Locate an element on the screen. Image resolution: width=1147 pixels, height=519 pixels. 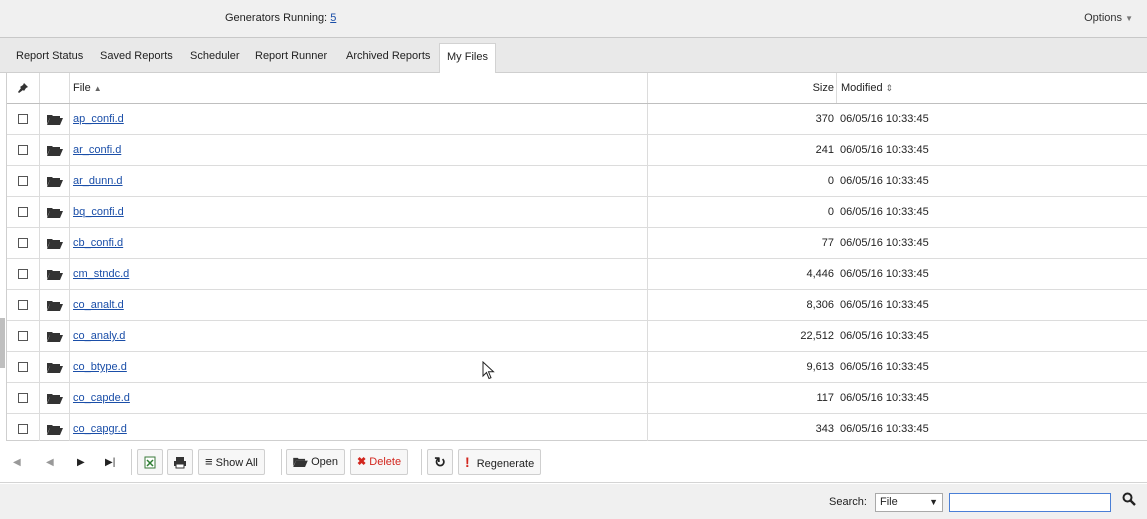
sort-icon: ⇕ is located at coordinates (889, 88).